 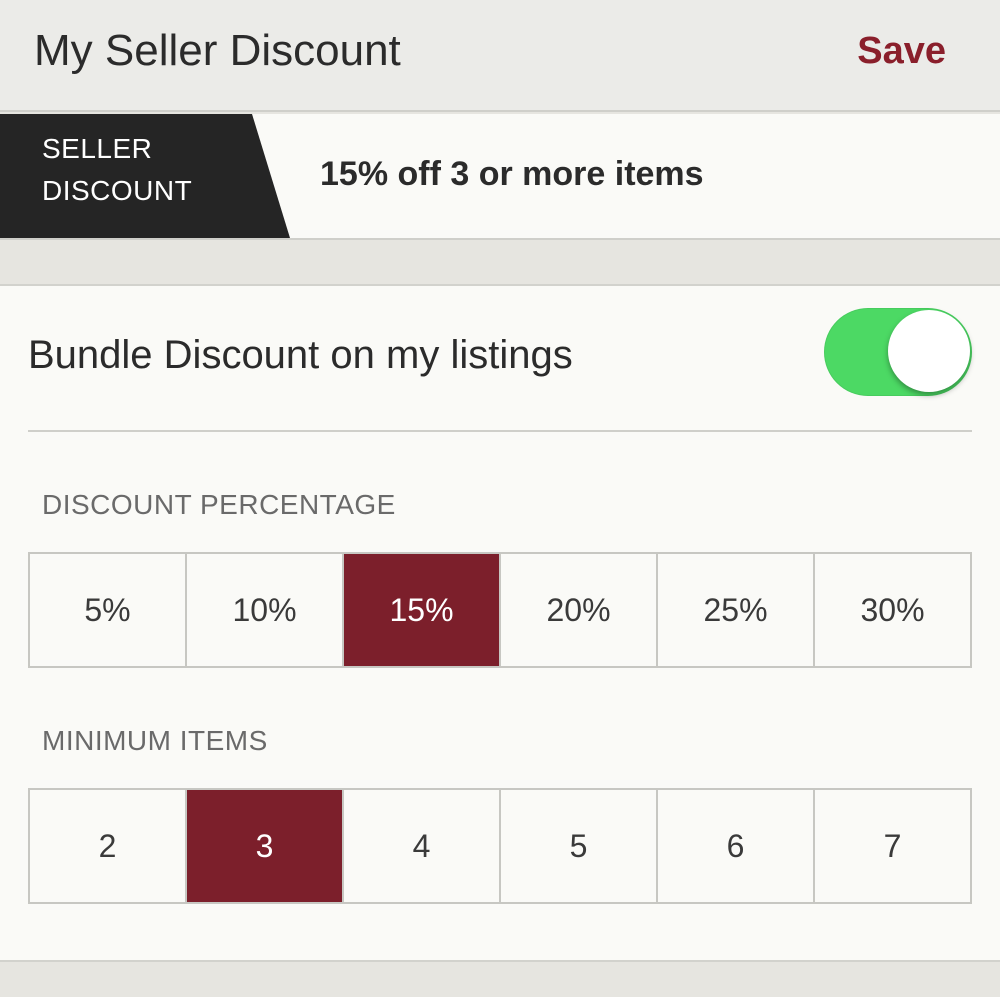 I want to click on seller-discount-tag-line2: DISCOUNT, so click(x=117, y=190).